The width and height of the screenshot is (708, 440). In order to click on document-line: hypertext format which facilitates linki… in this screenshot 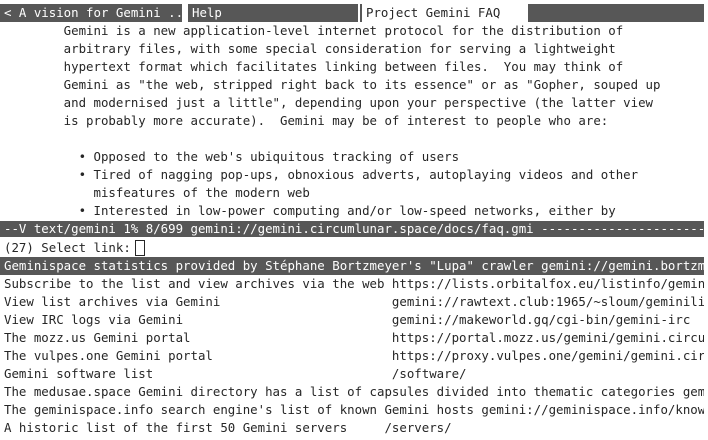, I will do `click(314, 66)`.